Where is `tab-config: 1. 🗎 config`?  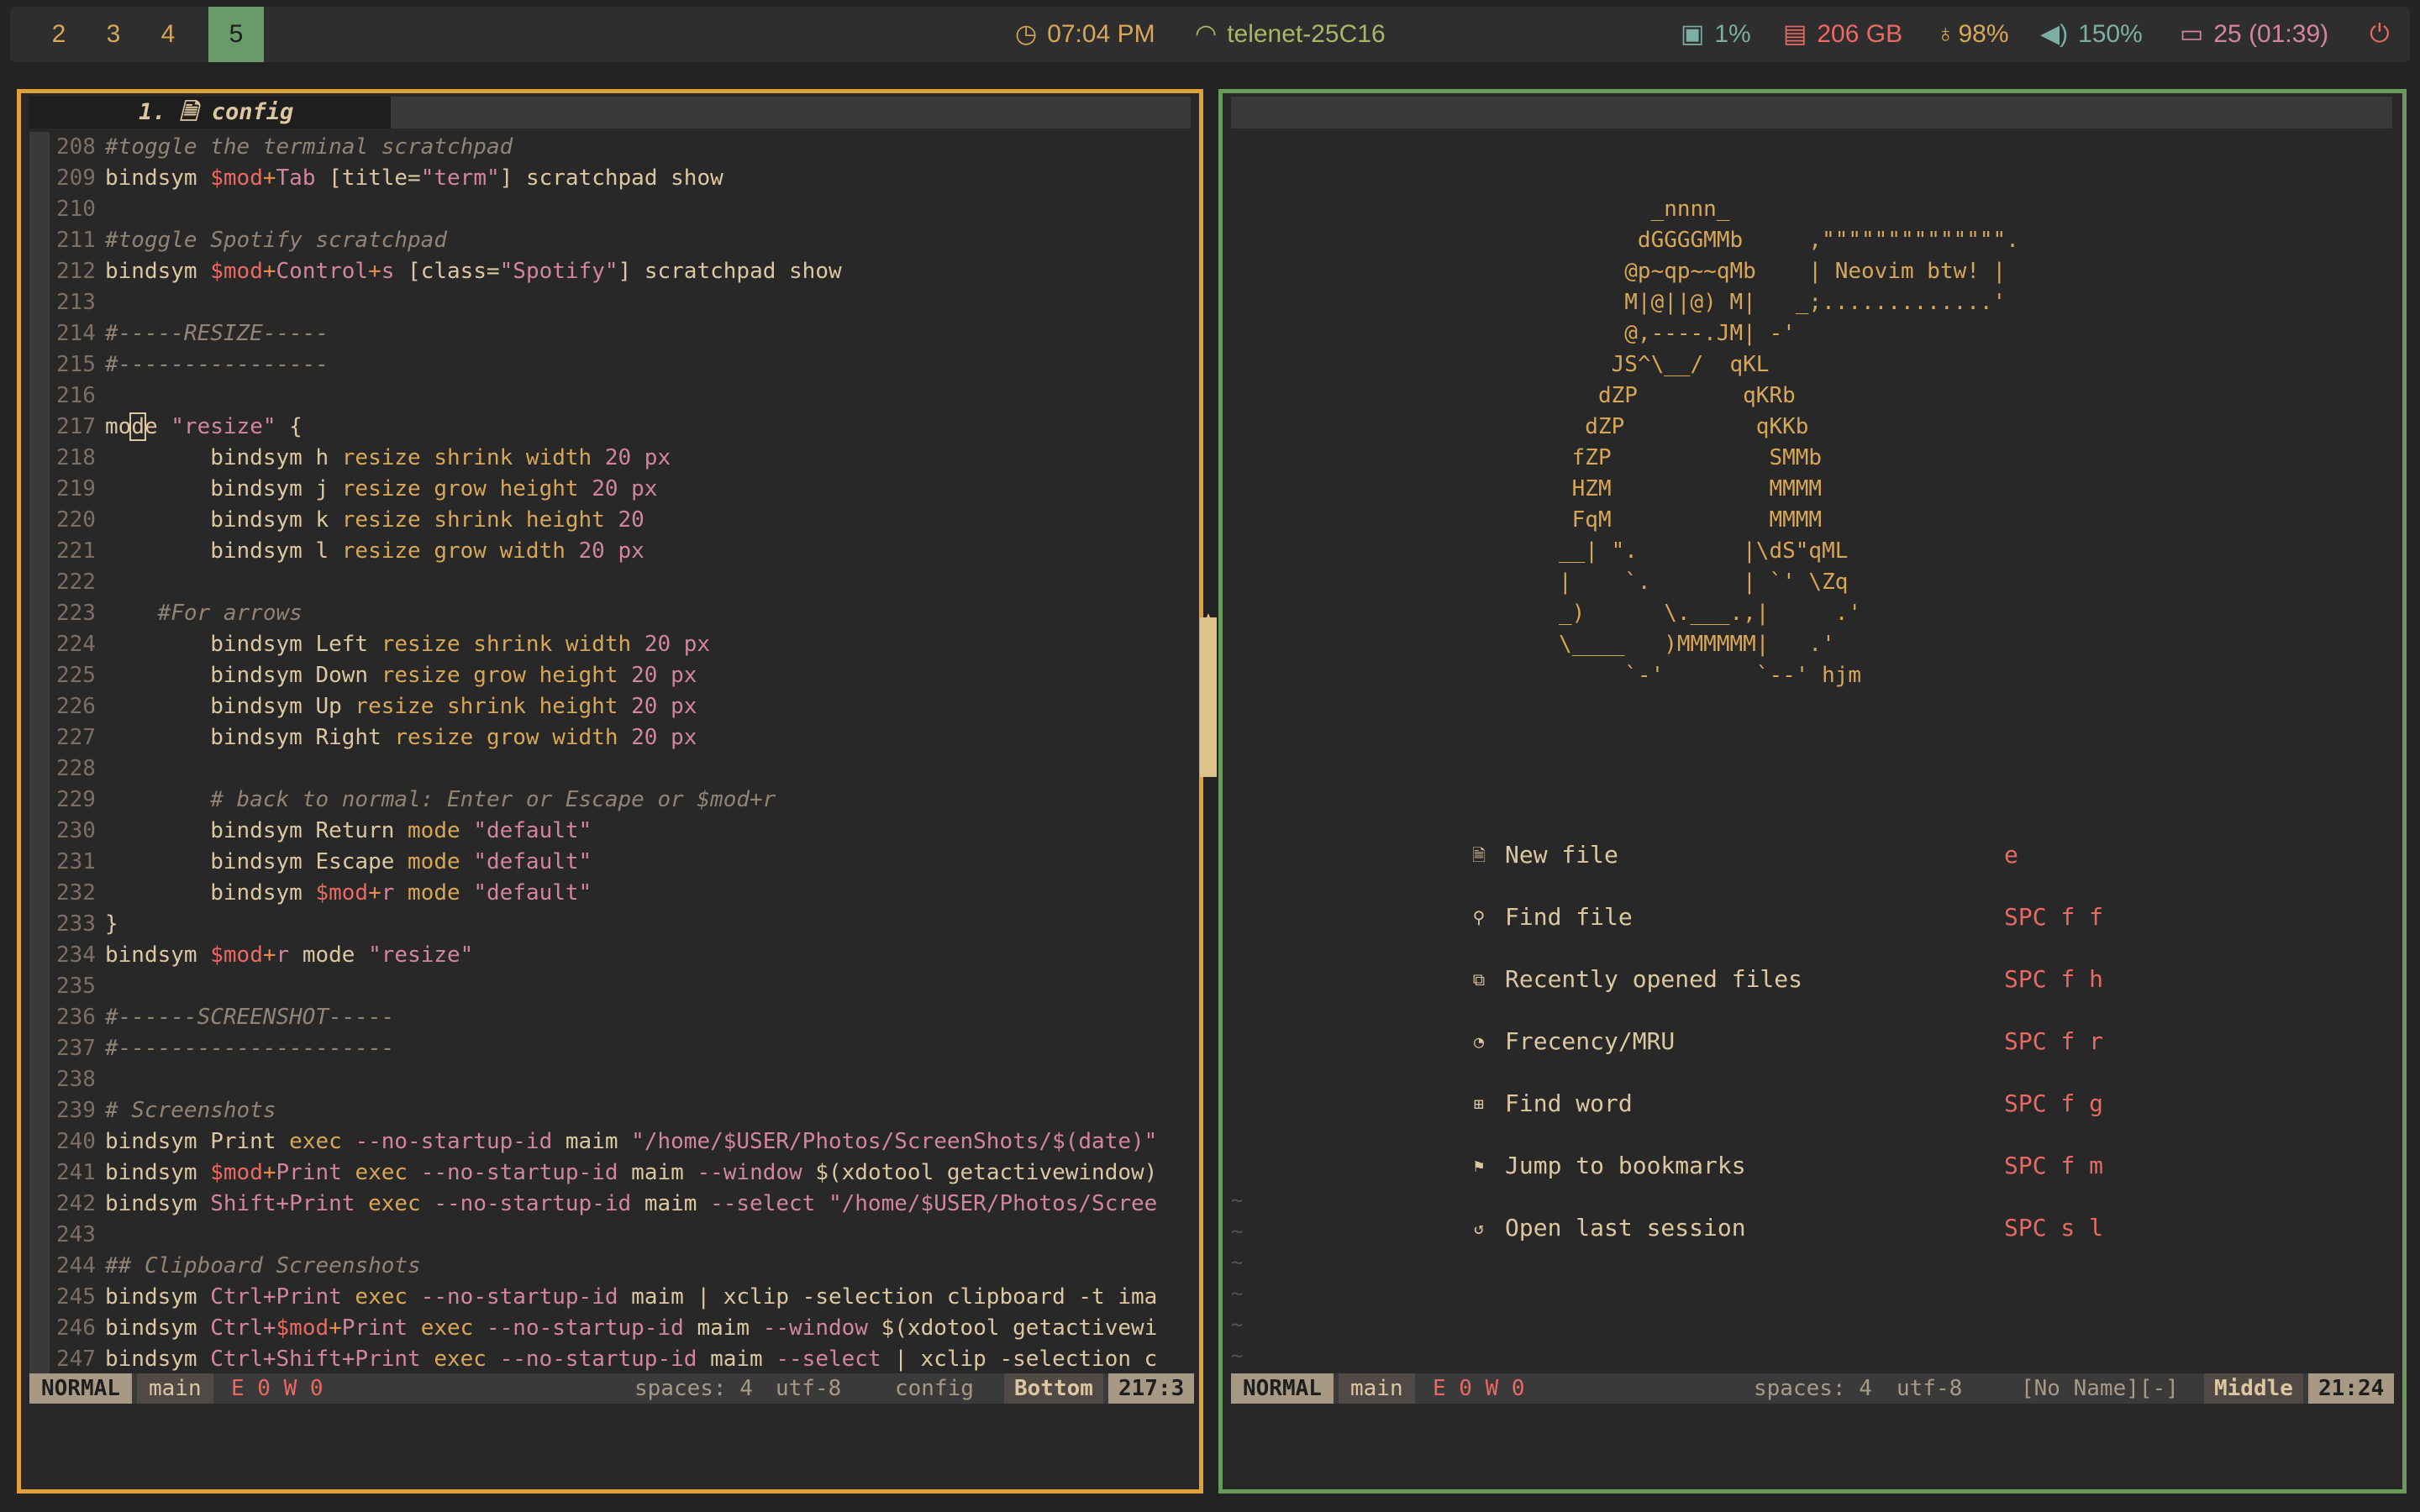 tab-config: 1. 🗎 config is located at coordinates (210, 113).